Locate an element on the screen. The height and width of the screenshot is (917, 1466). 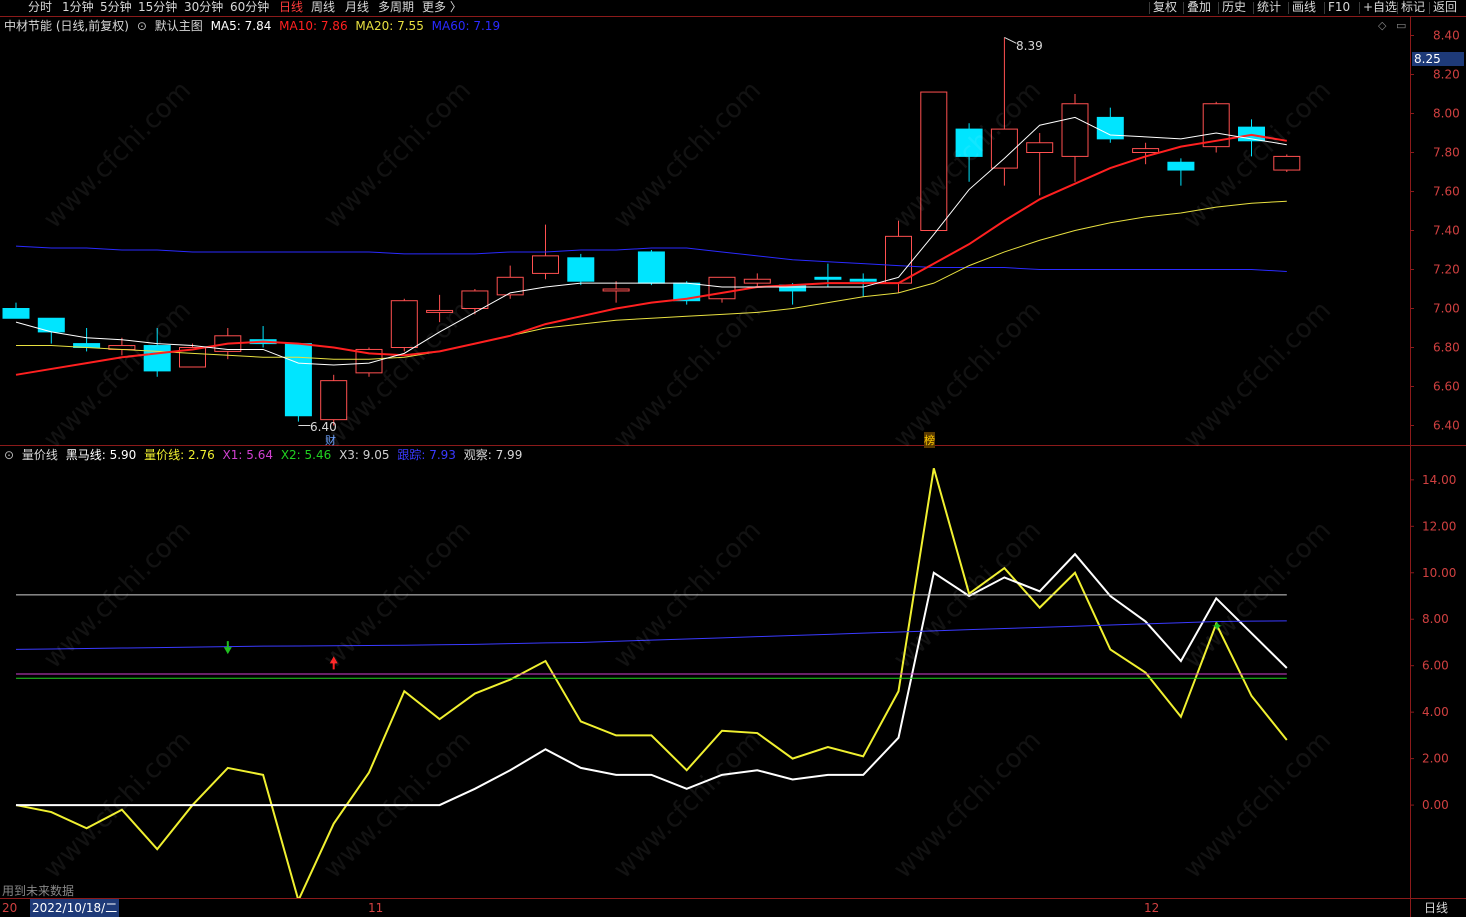
axis-label-dec: 12 is located at coordinates (1152, 908).